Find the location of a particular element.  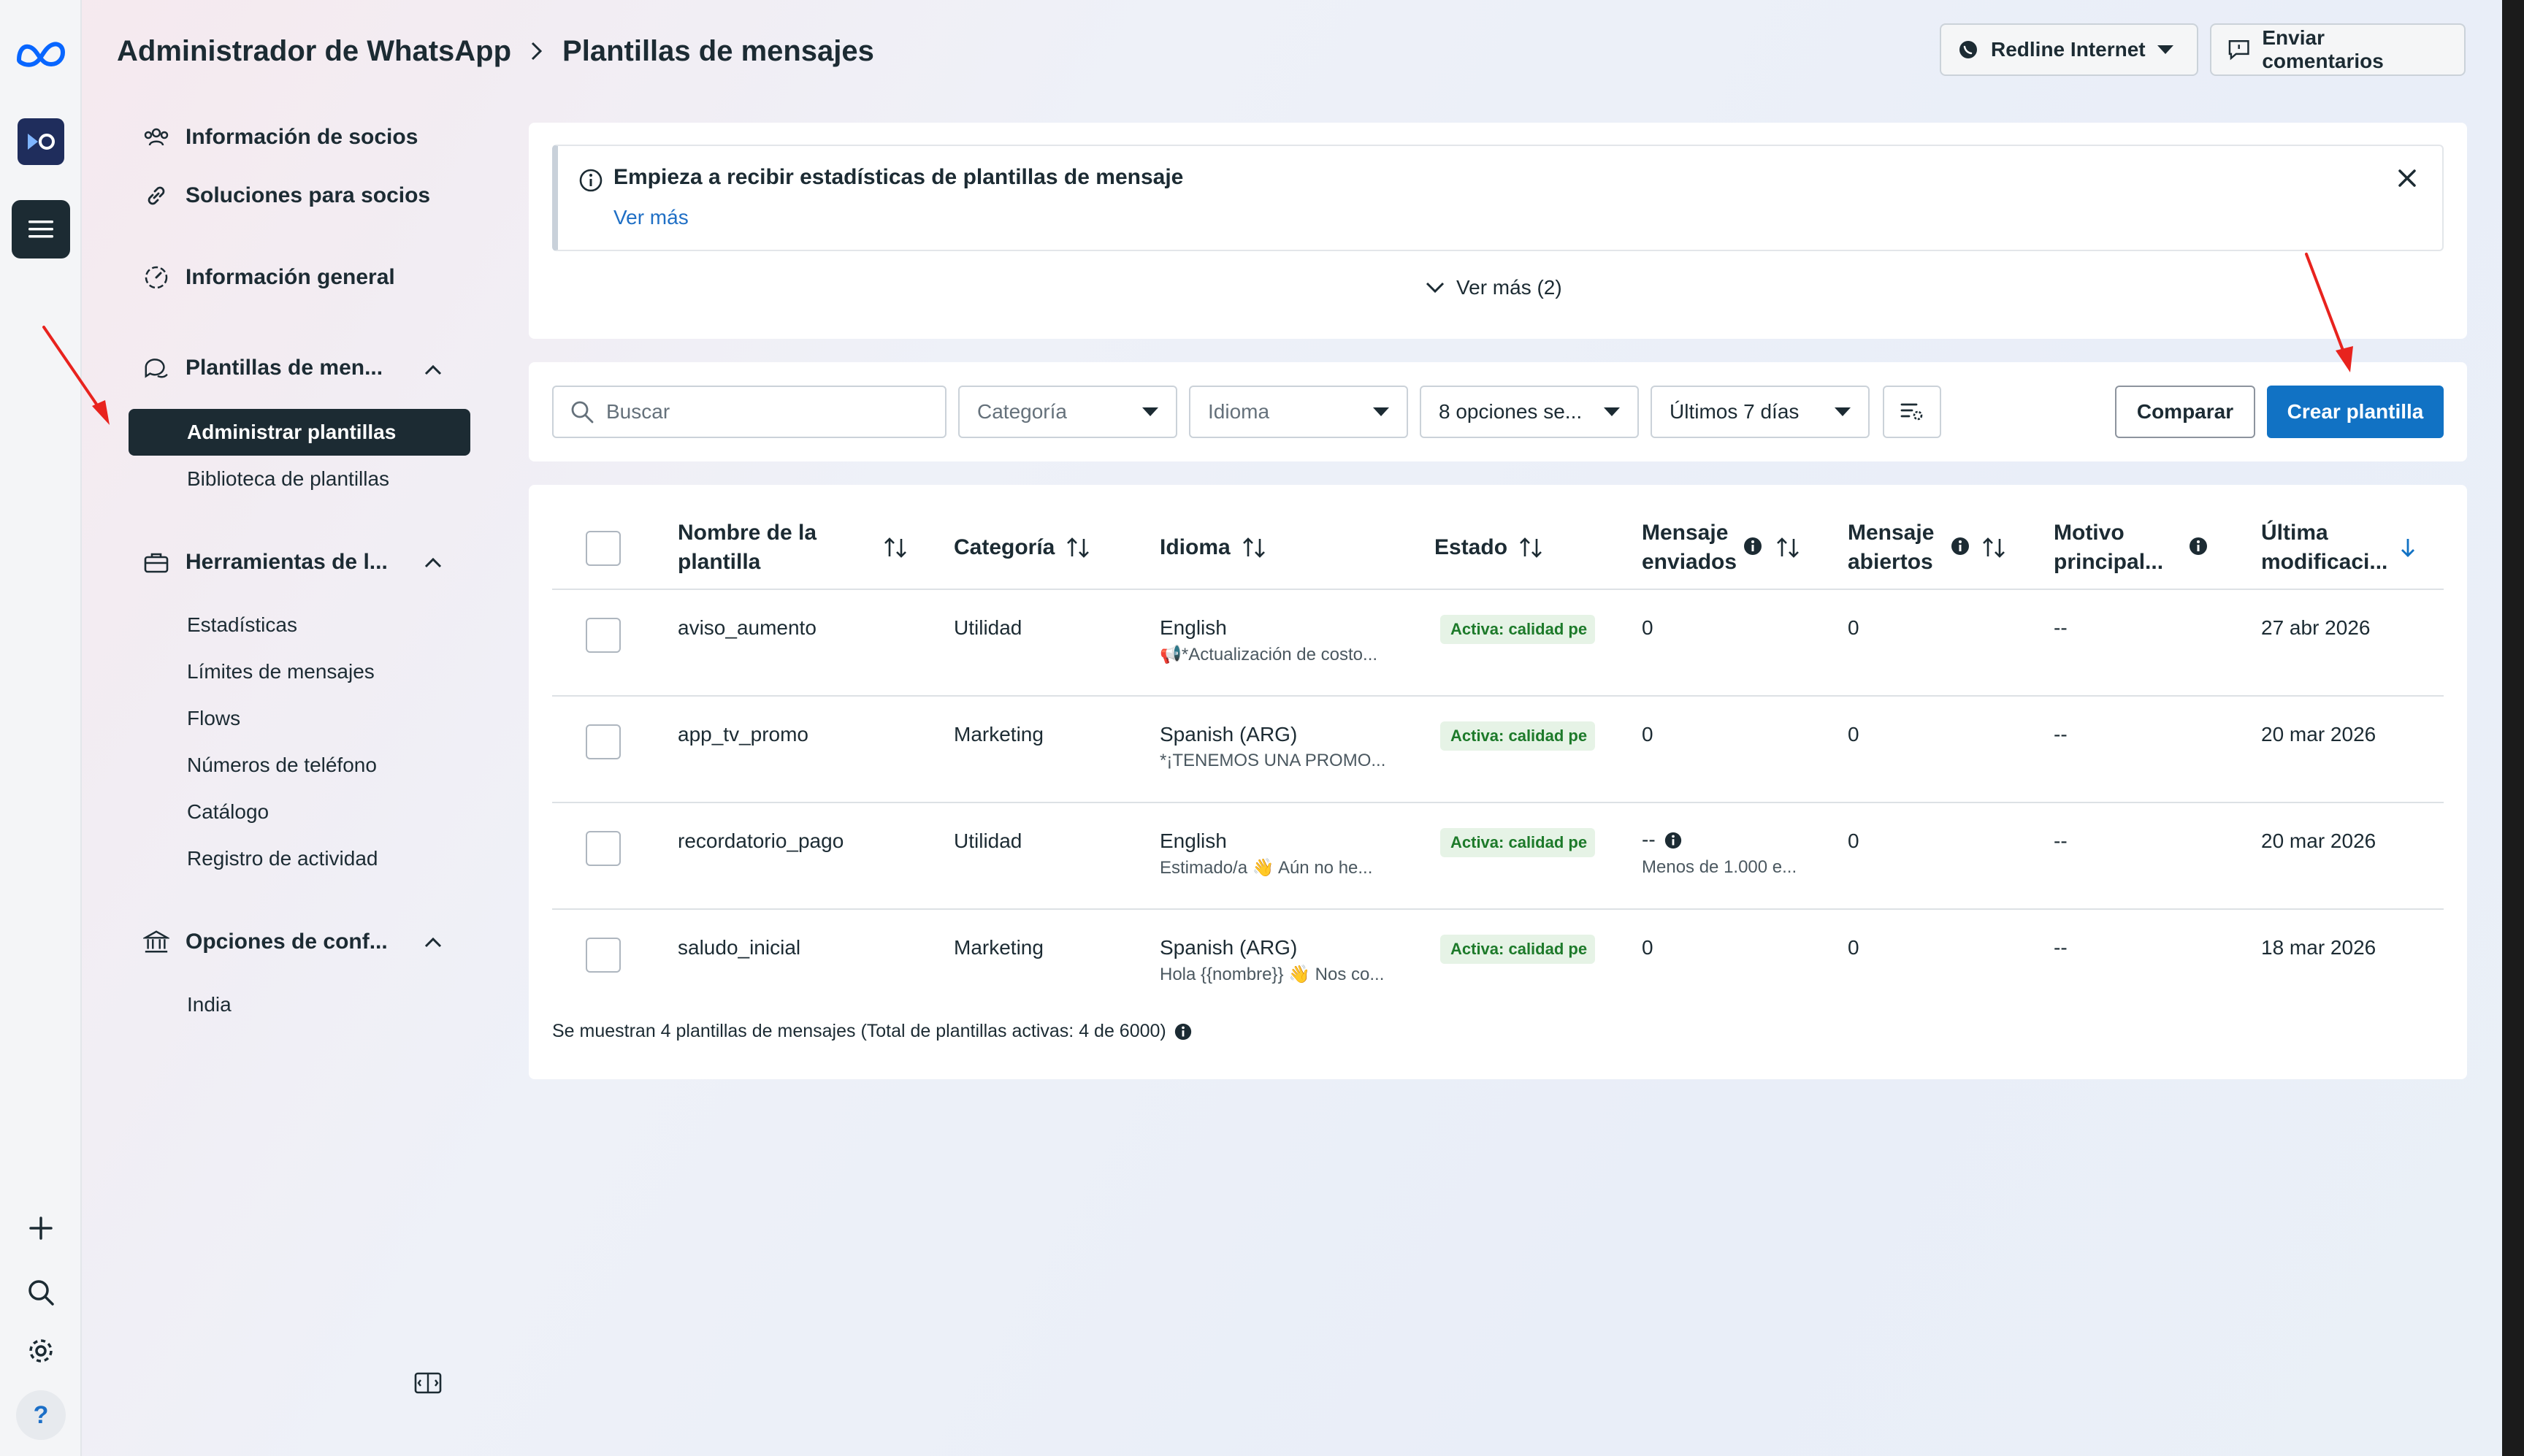

category-dropdown: Categoría is located at coordinates (1067, 412).